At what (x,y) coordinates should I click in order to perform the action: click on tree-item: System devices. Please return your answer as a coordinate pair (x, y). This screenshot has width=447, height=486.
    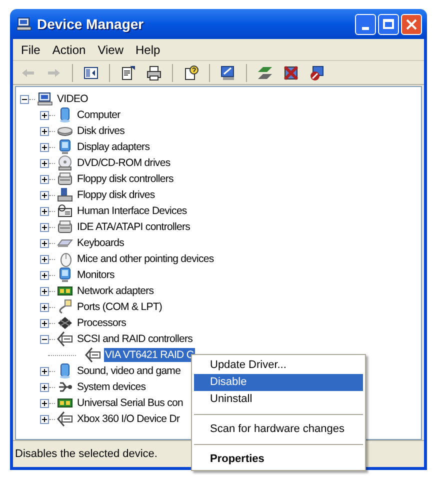
    Looking at the image, I should click on (111, 387).